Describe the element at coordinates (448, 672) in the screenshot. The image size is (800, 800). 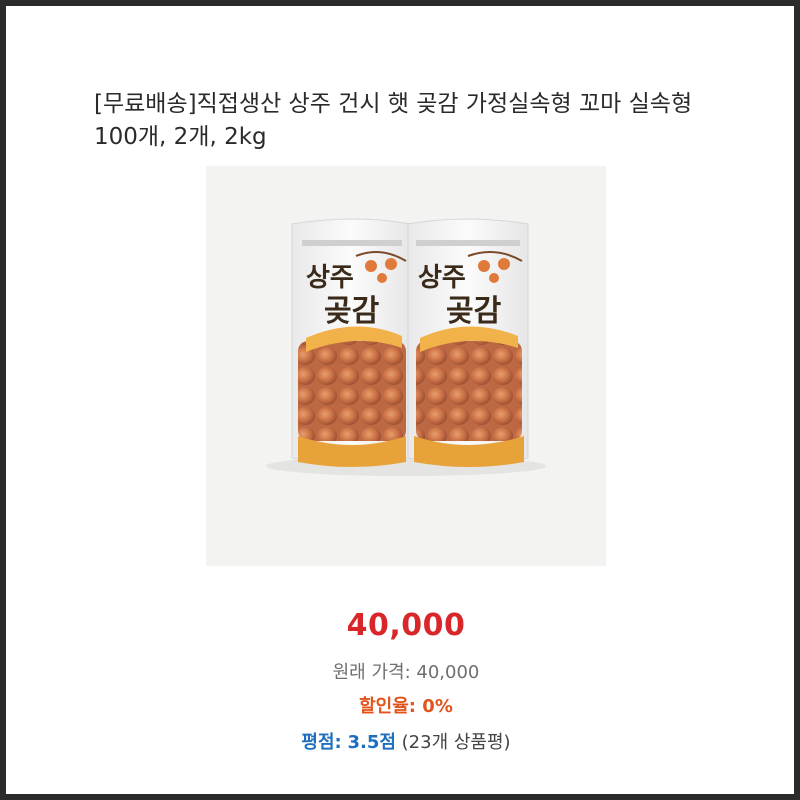
I see `original-price-value: 40,000` at that location.